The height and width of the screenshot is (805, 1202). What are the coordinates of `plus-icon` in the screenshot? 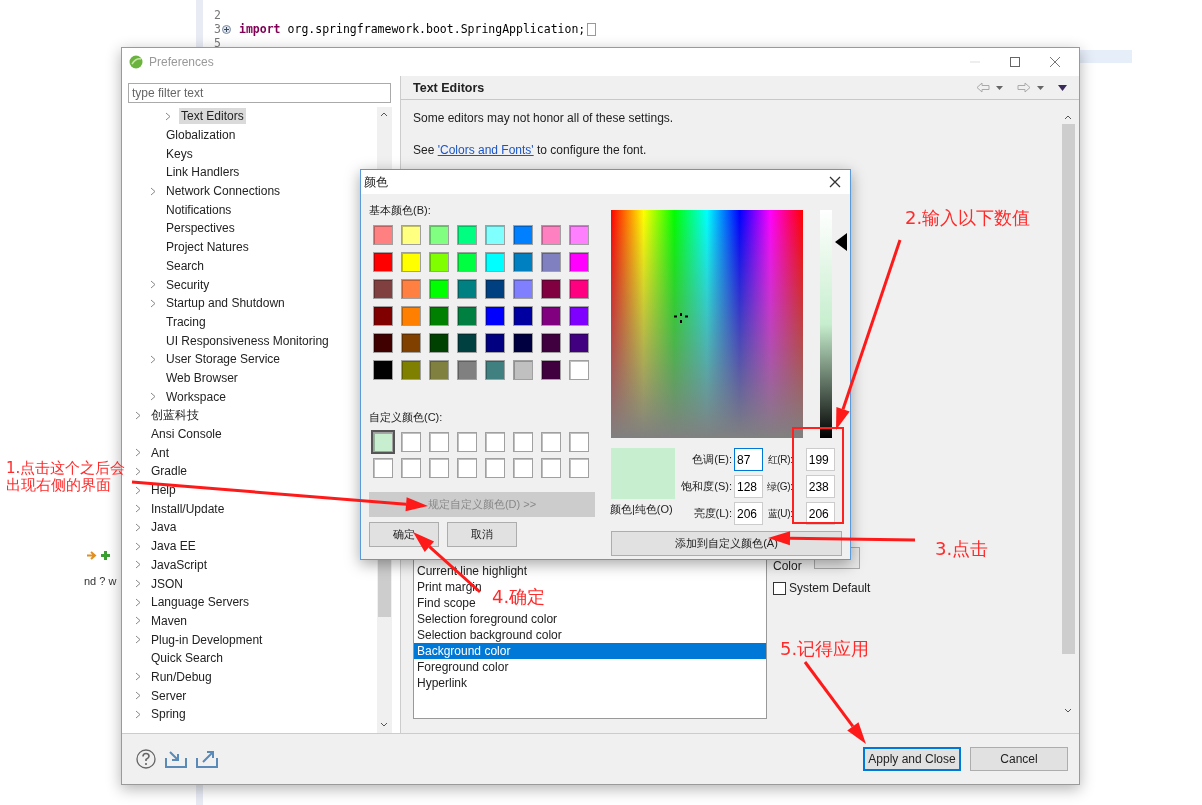 It's located at (105, 555).